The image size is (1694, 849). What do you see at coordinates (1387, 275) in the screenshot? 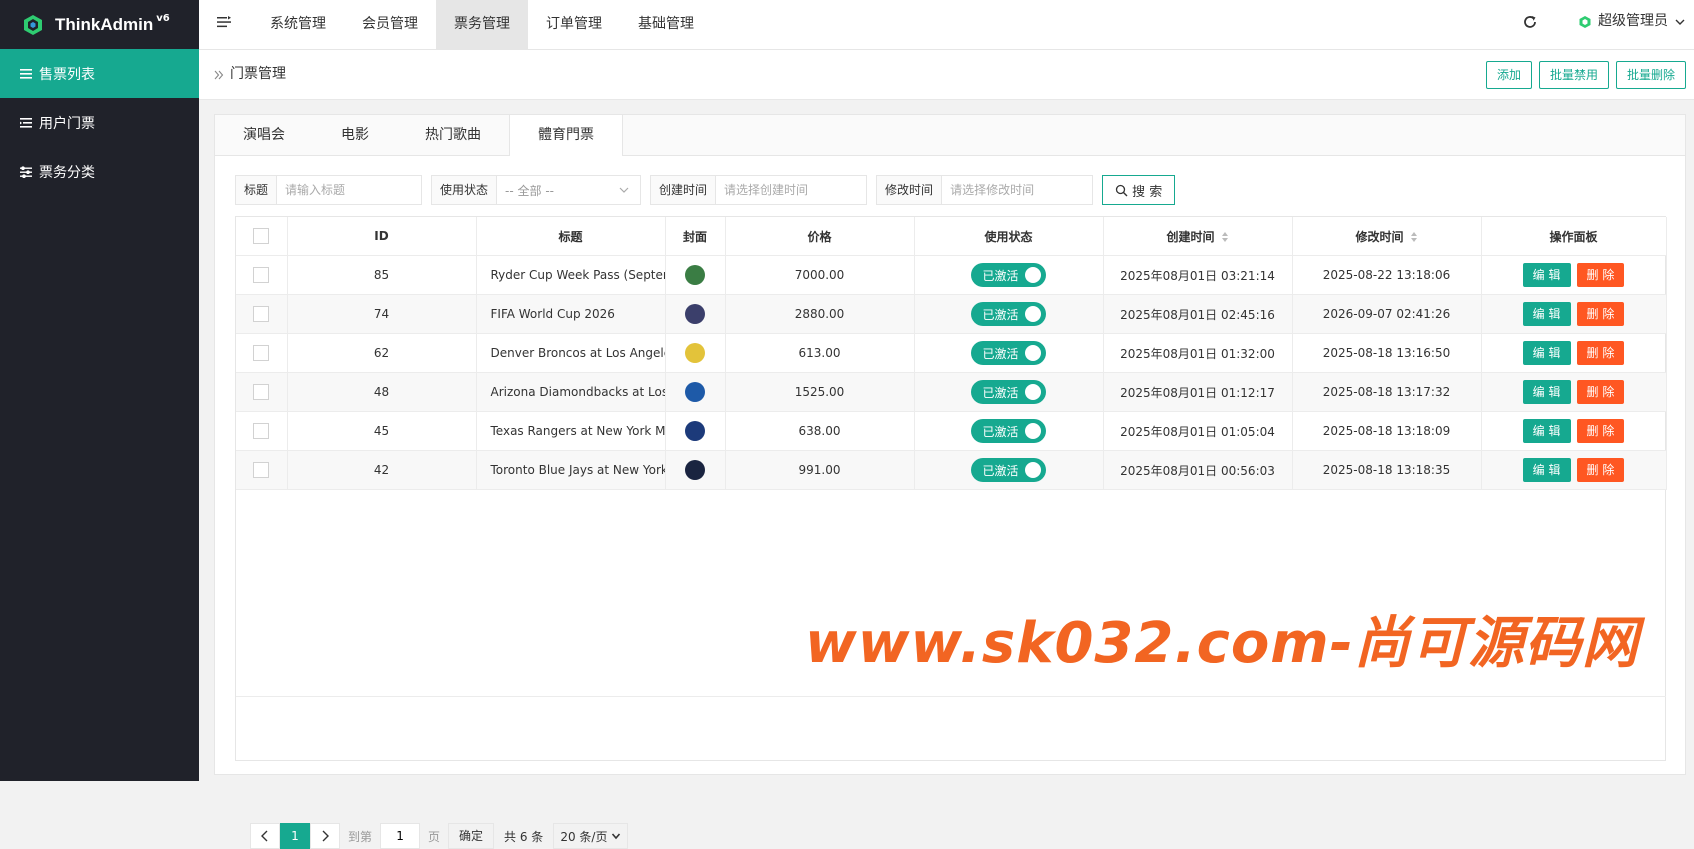
I see `row-modified: 2025-08-22 13:18:06` at bounding box center [1387, 275].